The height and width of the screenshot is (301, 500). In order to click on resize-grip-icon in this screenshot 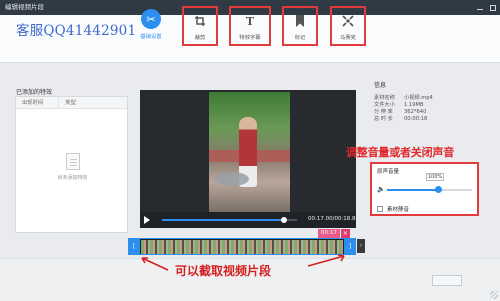, I will do `click(494, 295)`.